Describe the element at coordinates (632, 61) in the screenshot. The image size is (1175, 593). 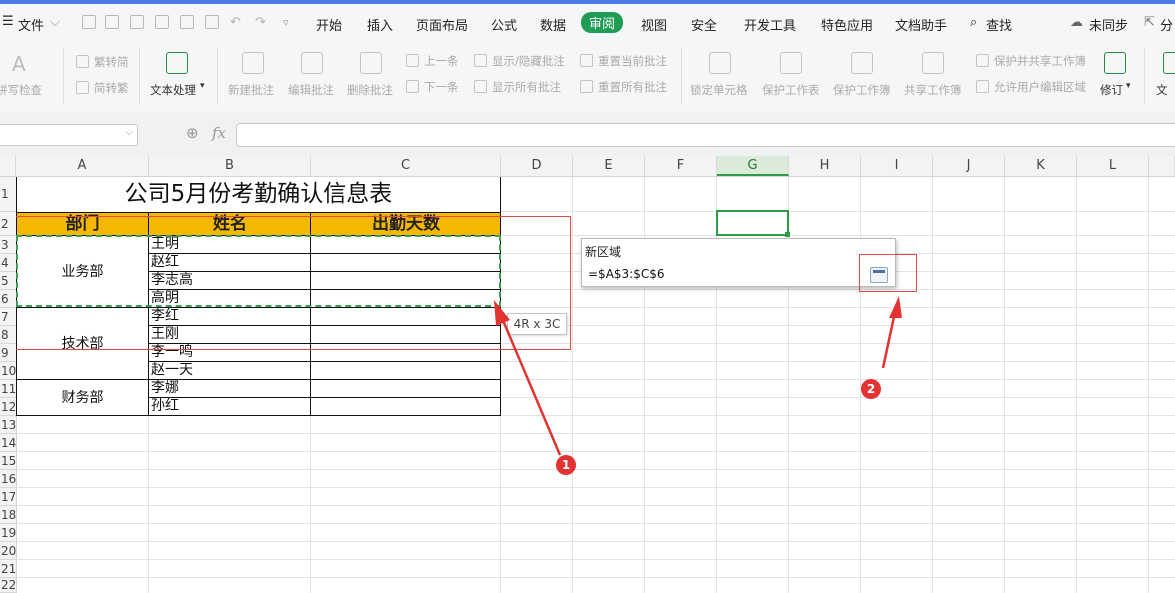
I see `reset-current-comment-button: 重置当前批注` at that location.